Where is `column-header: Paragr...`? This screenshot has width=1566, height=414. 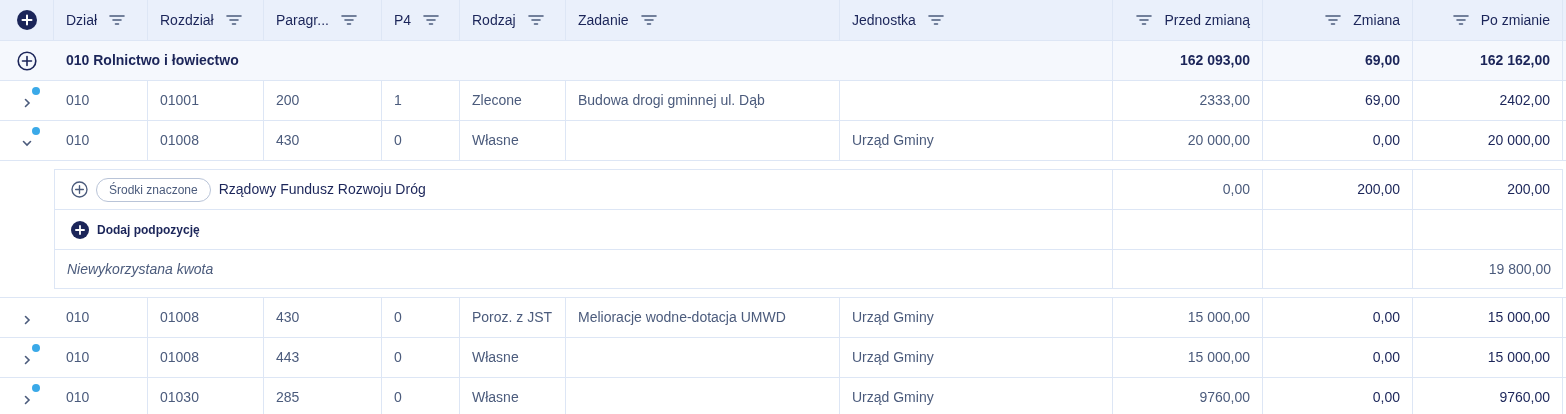 column-header: Paragr... is located at coordinates (302, 20).